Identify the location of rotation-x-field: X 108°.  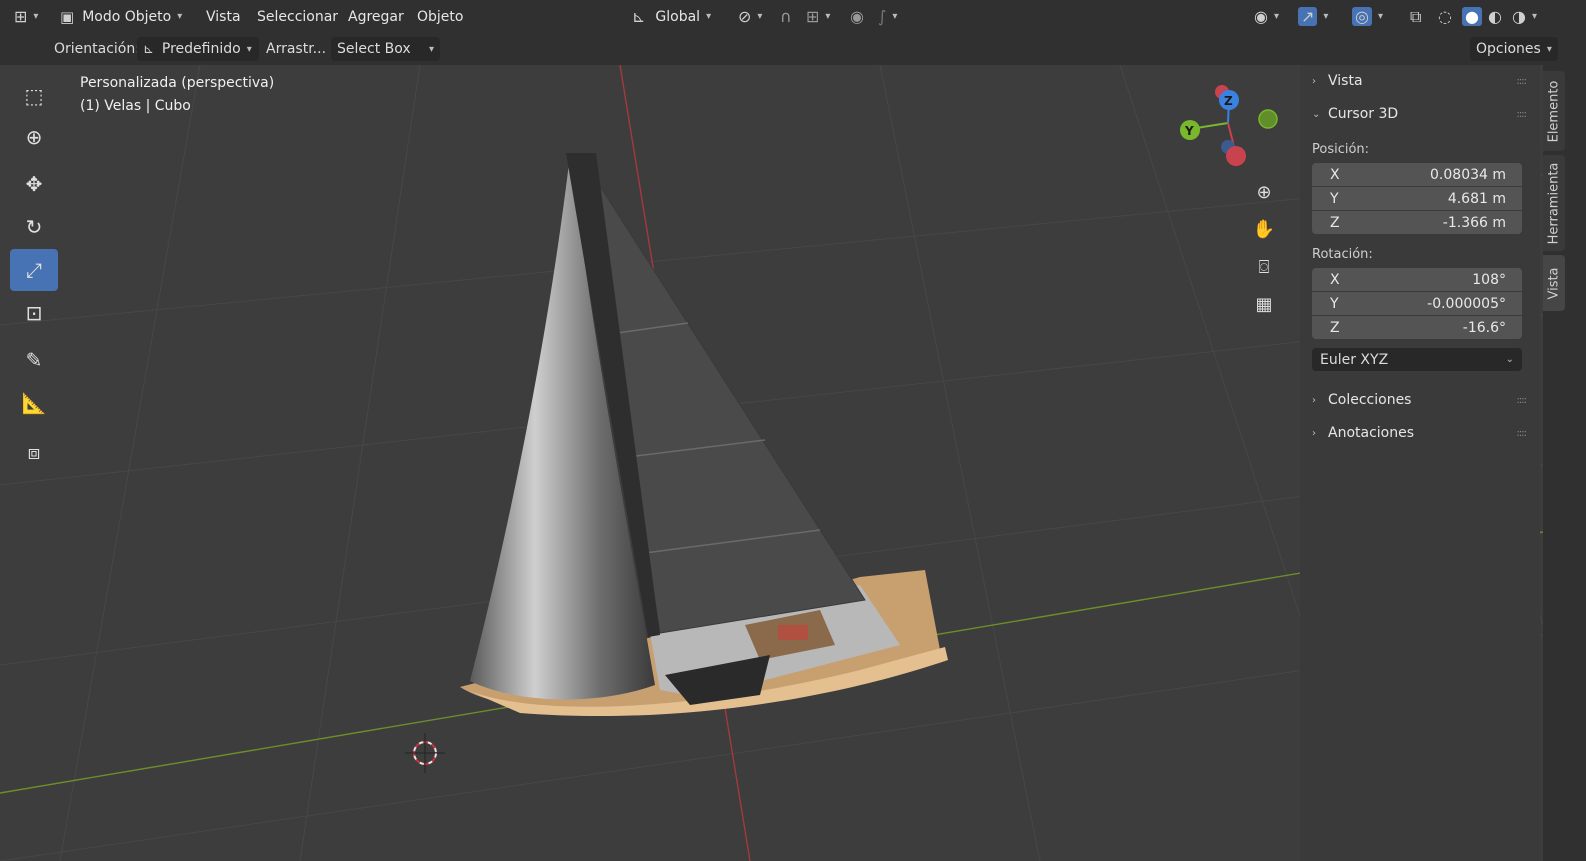
(1417, 279).